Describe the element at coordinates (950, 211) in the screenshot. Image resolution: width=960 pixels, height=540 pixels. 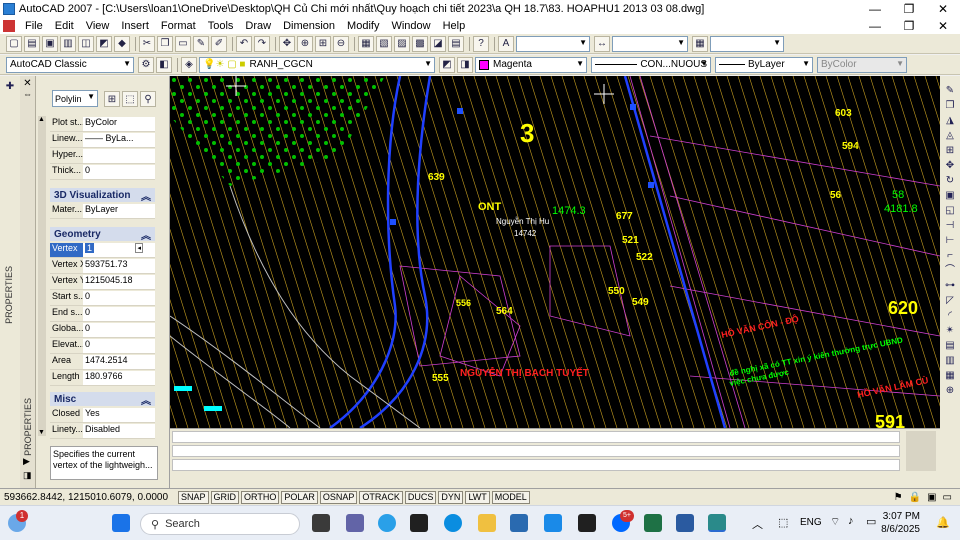
I see `stretch-icon: ◱` at that location.